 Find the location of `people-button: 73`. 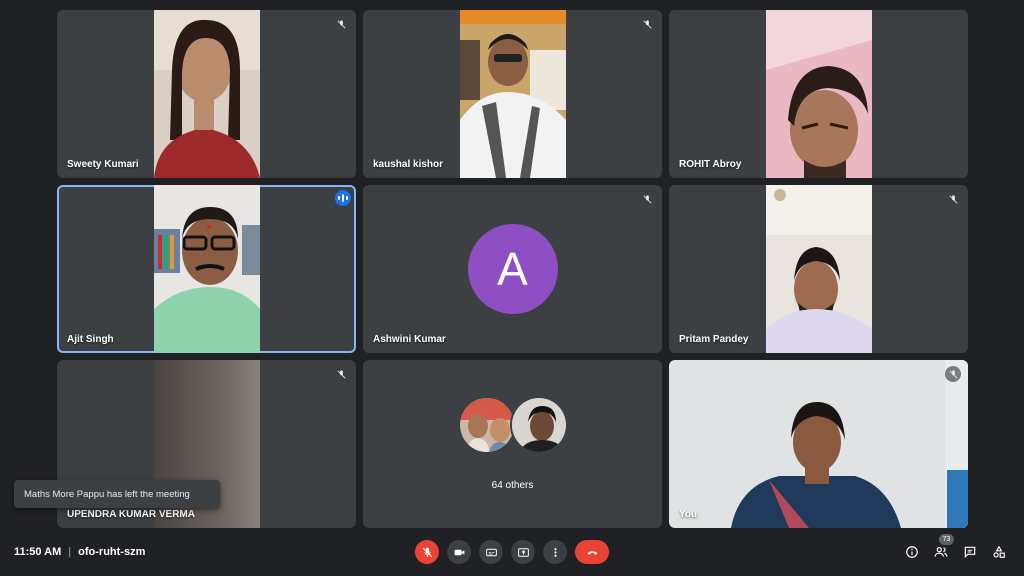

people-button: 73 is located at coordinates (943, 547).